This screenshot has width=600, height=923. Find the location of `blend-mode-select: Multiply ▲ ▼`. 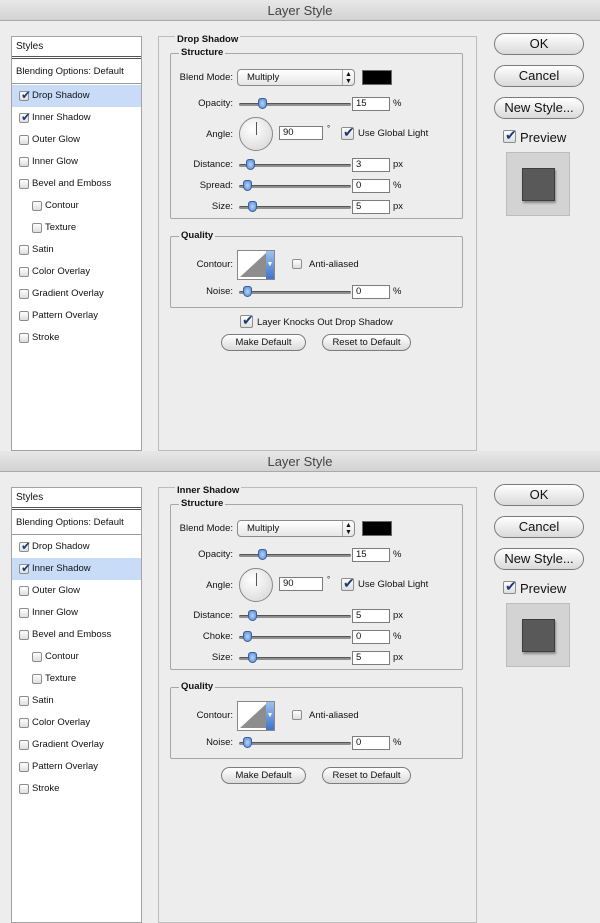

blend-mode-select: Multiply ▲ ▼ is located at coordinates (296, 77).